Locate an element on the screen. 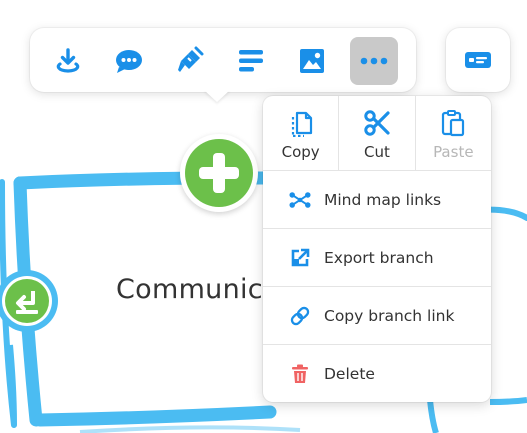 Image resolution: width=527 pixels, height=433 pixels. paint-brush-icon is located at coordinates (191, 59).